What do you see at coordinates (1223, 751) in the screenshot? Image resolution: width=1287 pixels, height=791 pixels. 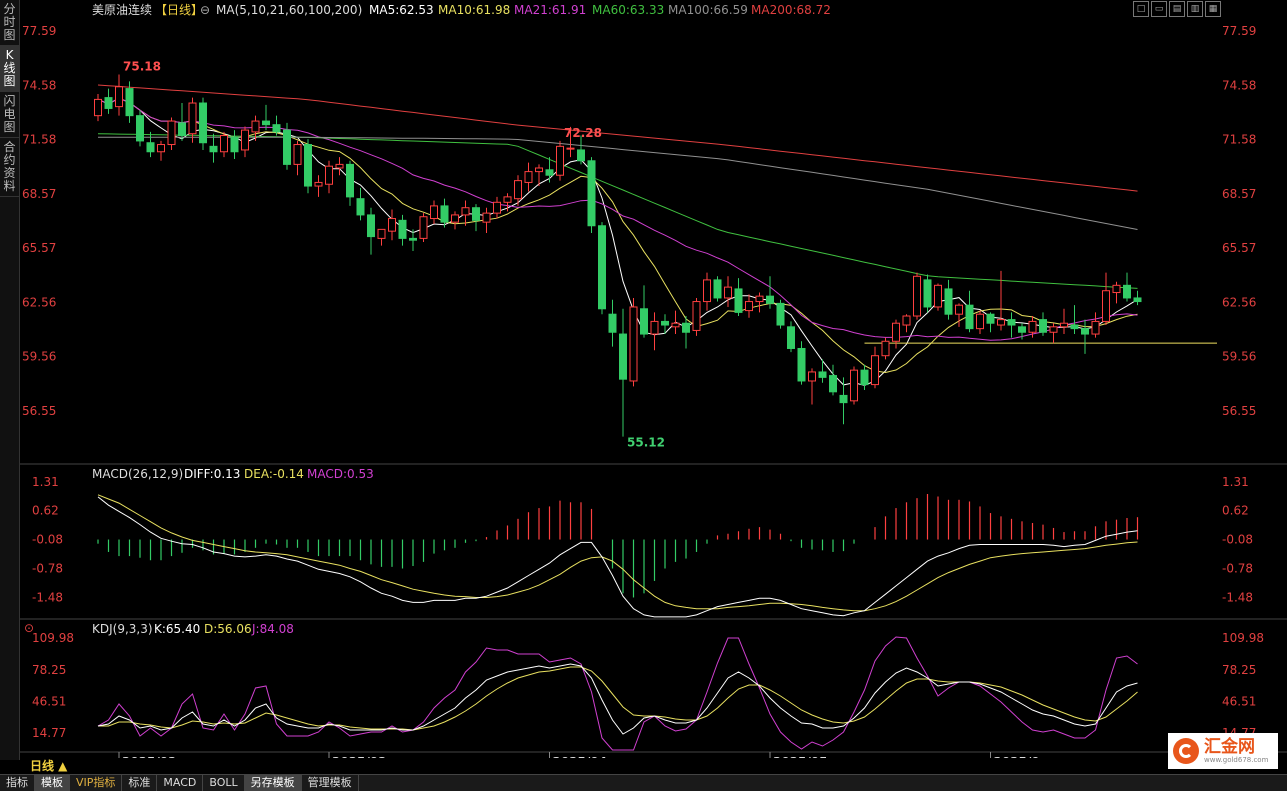 I see `brand-logo: 汇金网 www.gold678.com` at bounding box center [1223, 751].